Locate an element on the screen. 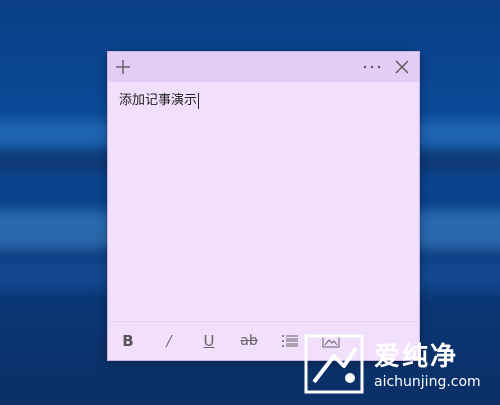 This screenshot has width=500, height=405. site-watermark: 爱纯净 aichunjing.com is located at coordinates (402, 369).